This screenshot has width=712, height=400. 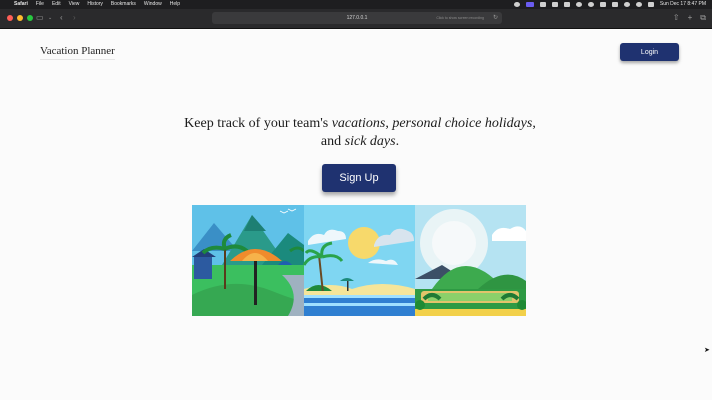 I want to click on clock-icon, so click(x=590, y=4).